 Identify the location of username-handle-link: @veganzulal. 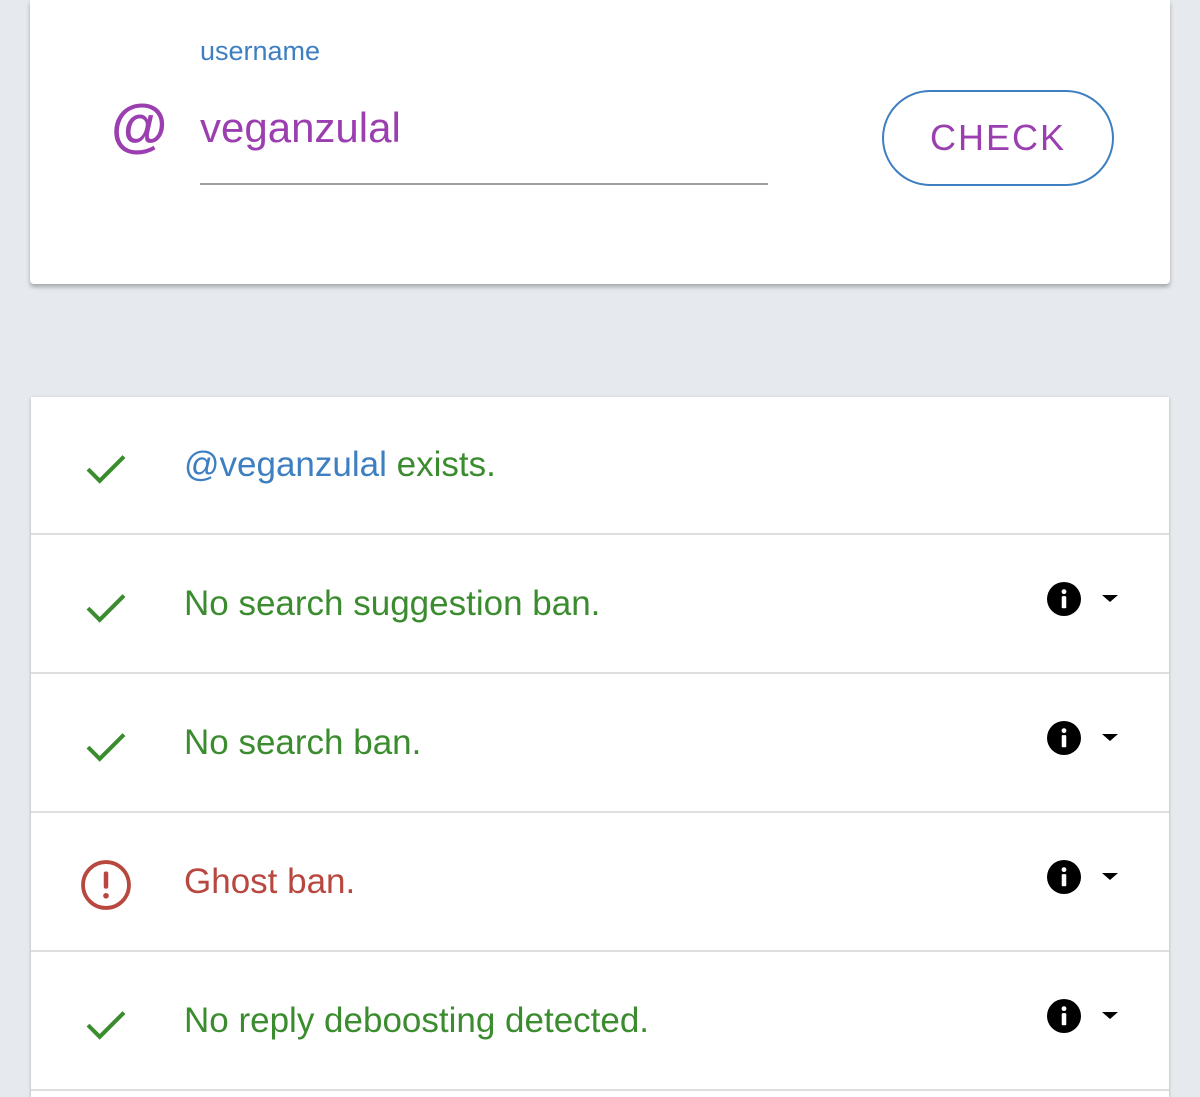
(285, 464).